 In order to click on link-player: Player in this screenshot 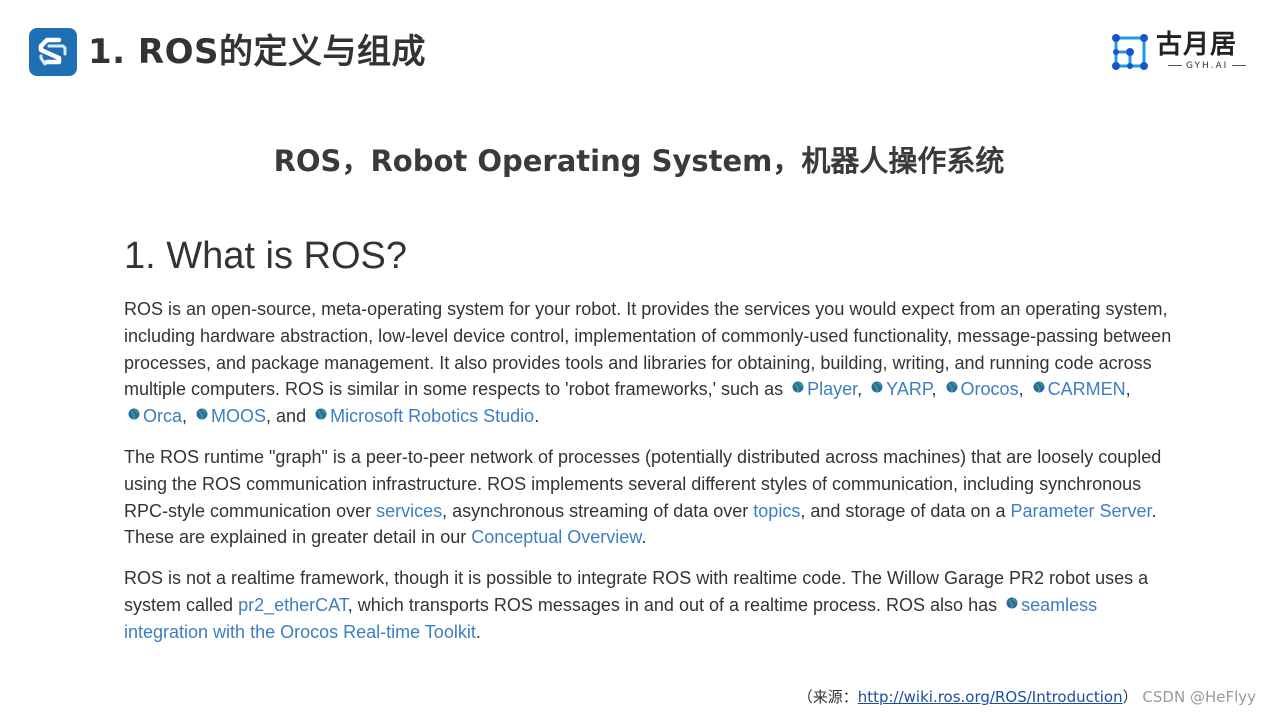, I will do `click(832, 389)`.